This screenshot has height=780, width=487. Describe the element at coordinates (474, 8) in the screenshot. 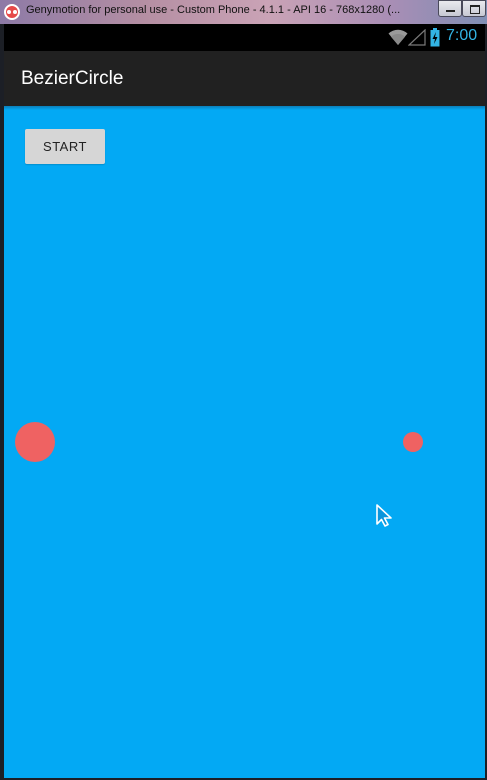

I see `maximize-button` at that location.